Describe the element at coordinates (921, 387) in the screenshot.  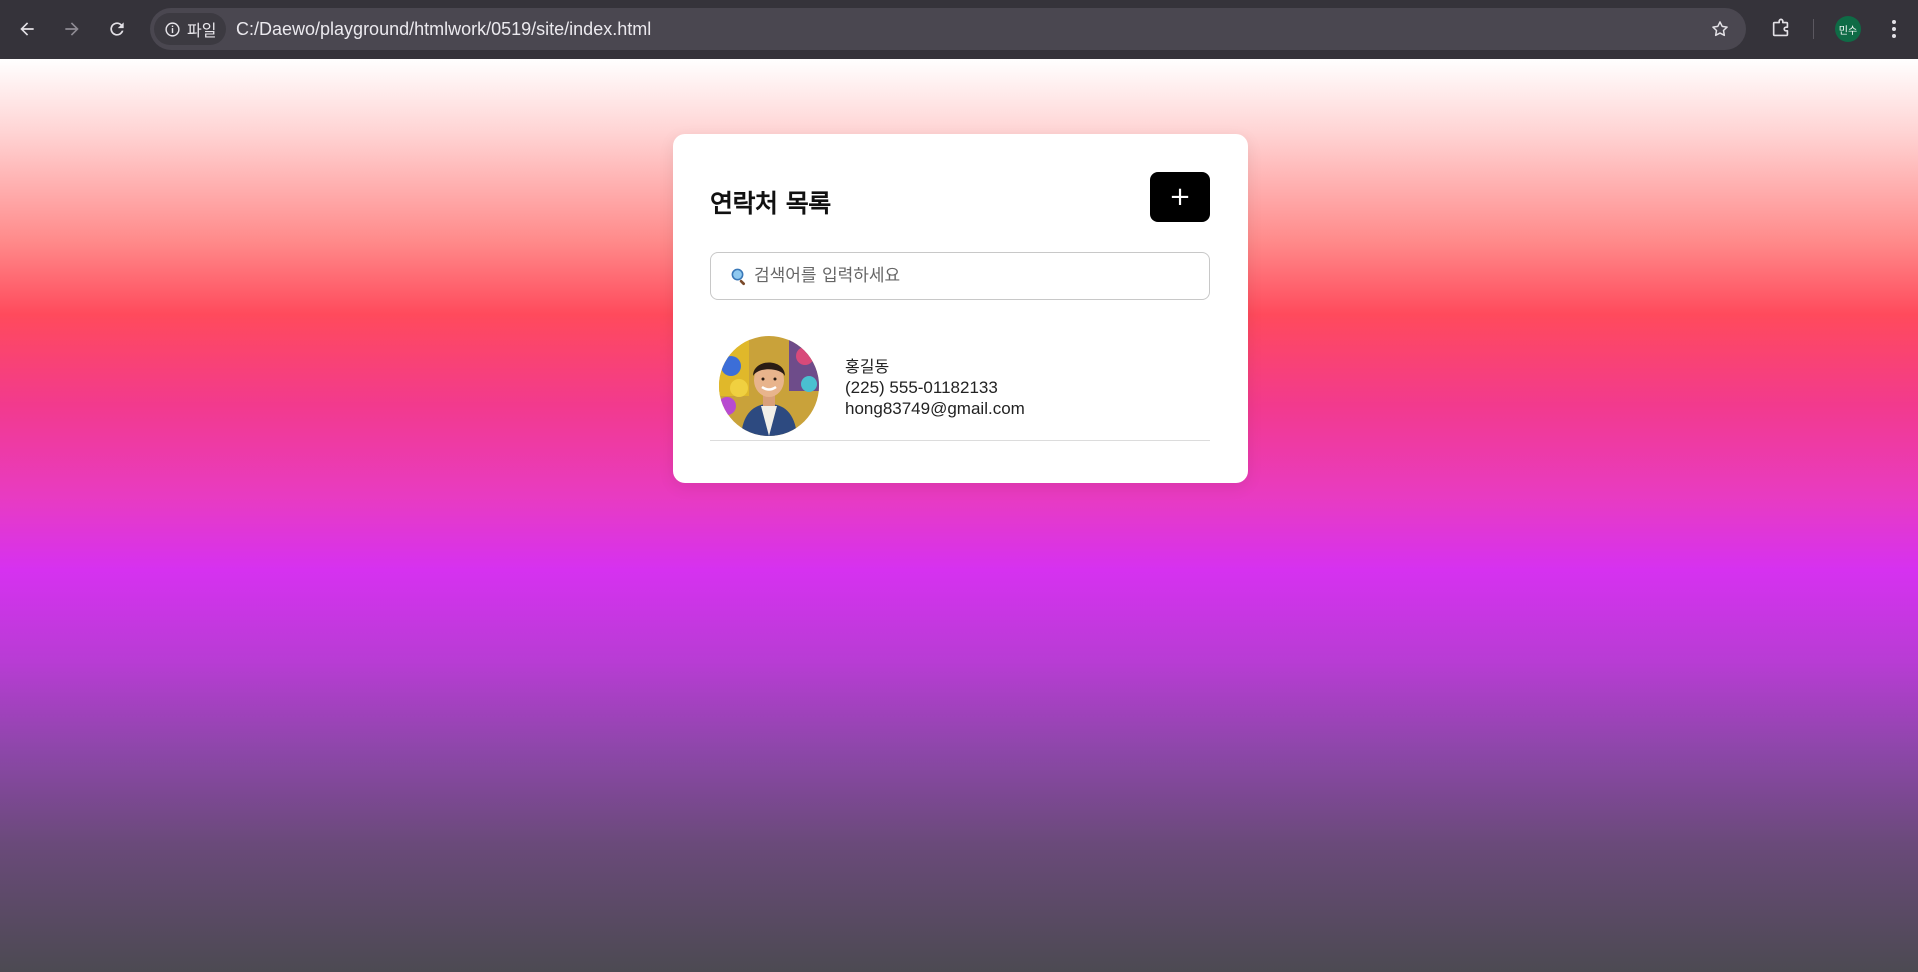
I see `contact-phone: (225) 555-01182133` at that location.